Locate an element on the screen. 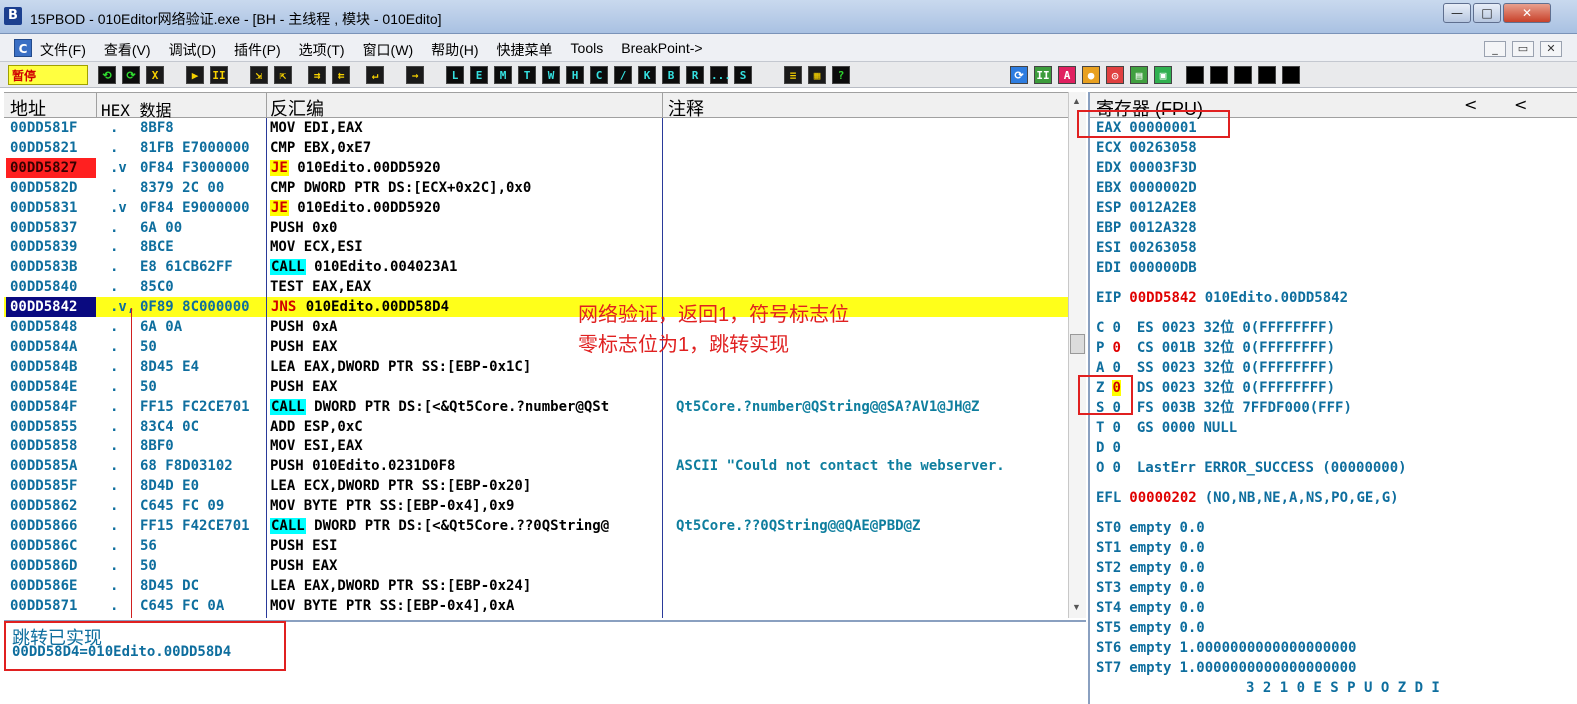 The width and height of the screenshot is (1577, 704). plugin-tool-icon: II is located at coordinates (1043, 75).